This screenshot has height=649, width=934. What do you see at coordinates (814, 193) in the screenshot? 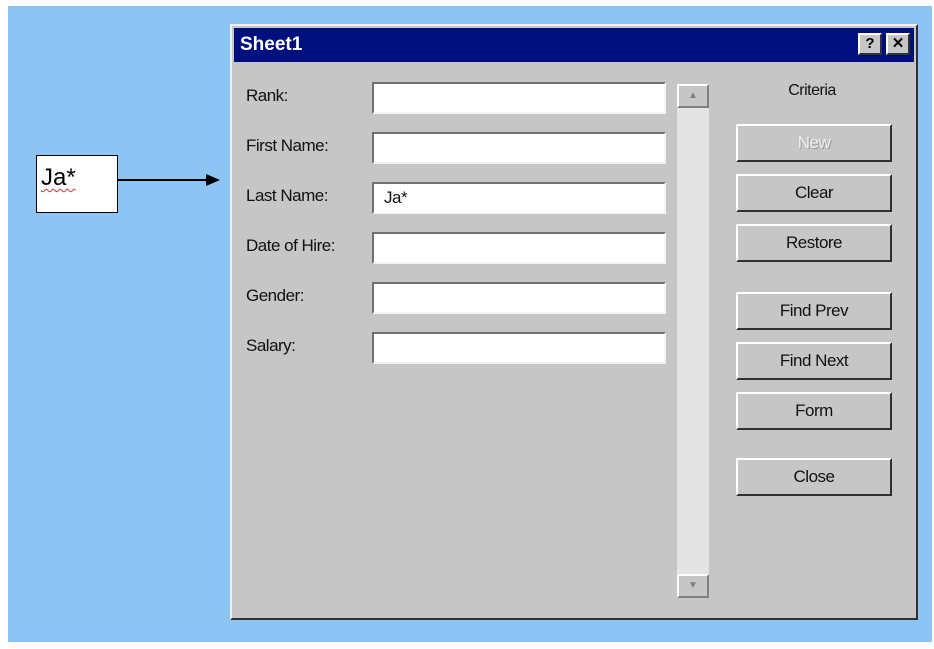
I see `clear-button: Clear` at bounding box center [814, 193].